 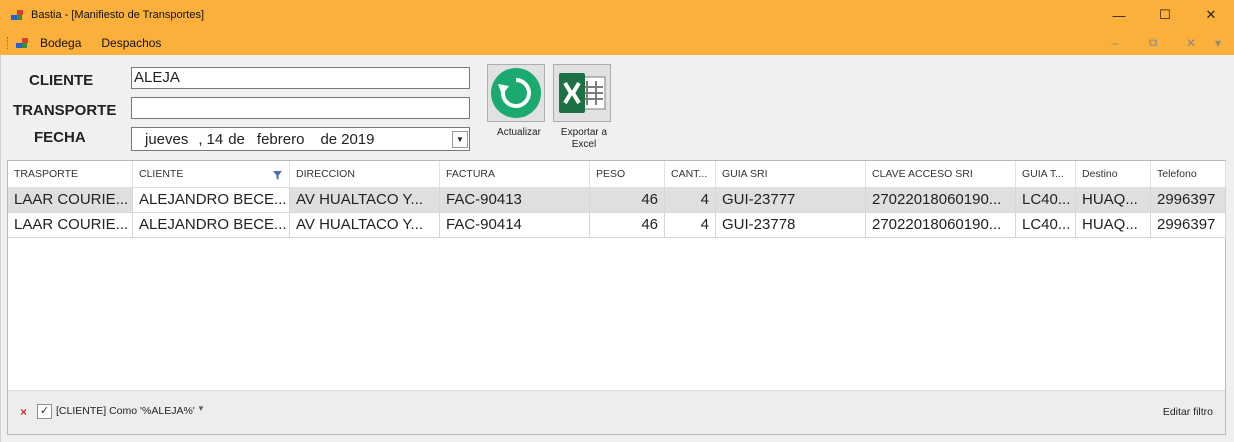 I want to click on mdi-close-button: ✕, so click(x=1191, y=43).